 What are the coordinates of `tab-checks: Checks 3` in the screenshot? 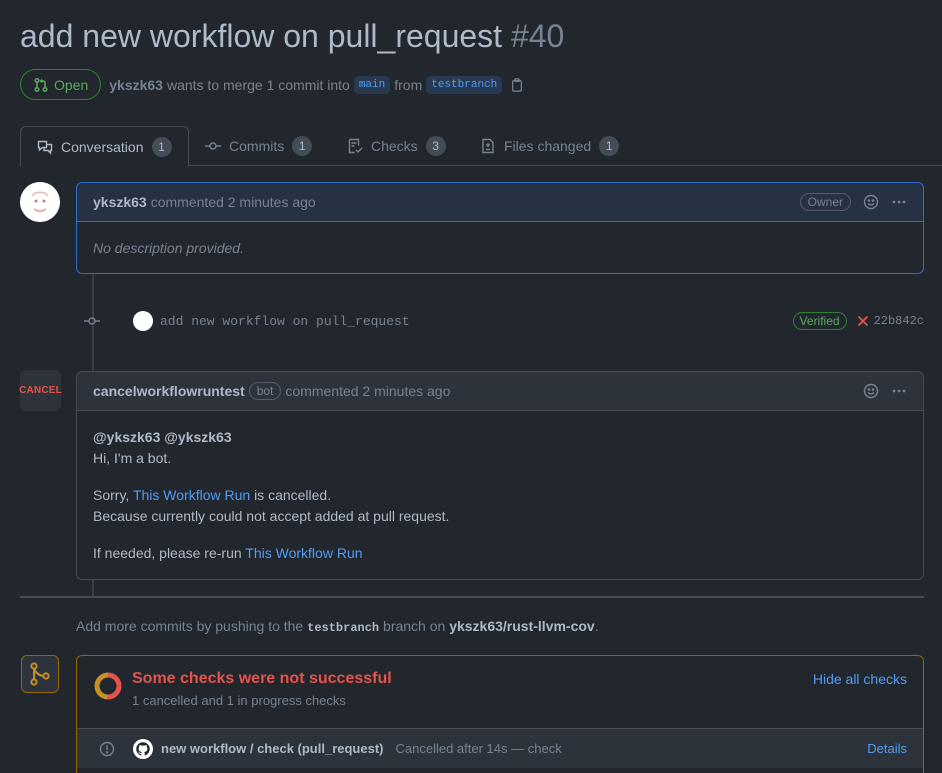 It's located at (396, 146).